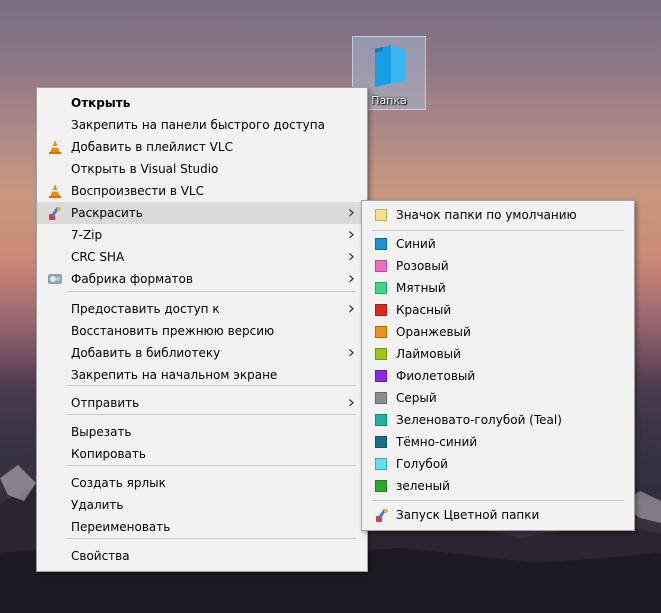  I want to click on submenu-item-label: Значок папки по умолчанию, so click(486, 215).